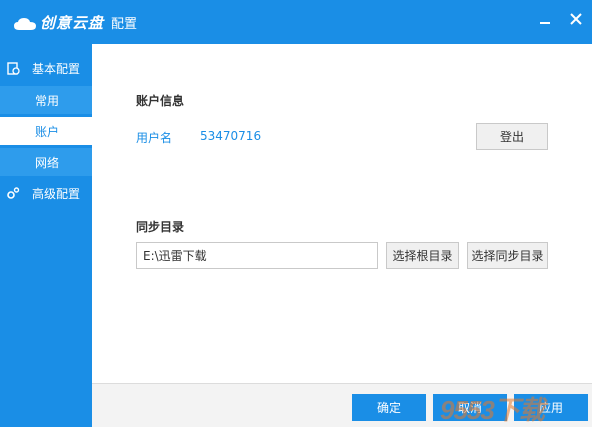 Image resolution: width=592 pixels, height=427 pixels. I want to click on sidebar-item-account: 账户, so click(46, 131).